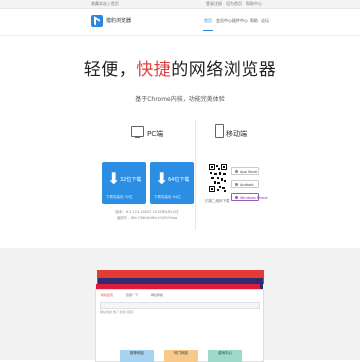 The image size is (360, 362). I want to click on logo-text: 猎豹浏览器, so click(118, 20).